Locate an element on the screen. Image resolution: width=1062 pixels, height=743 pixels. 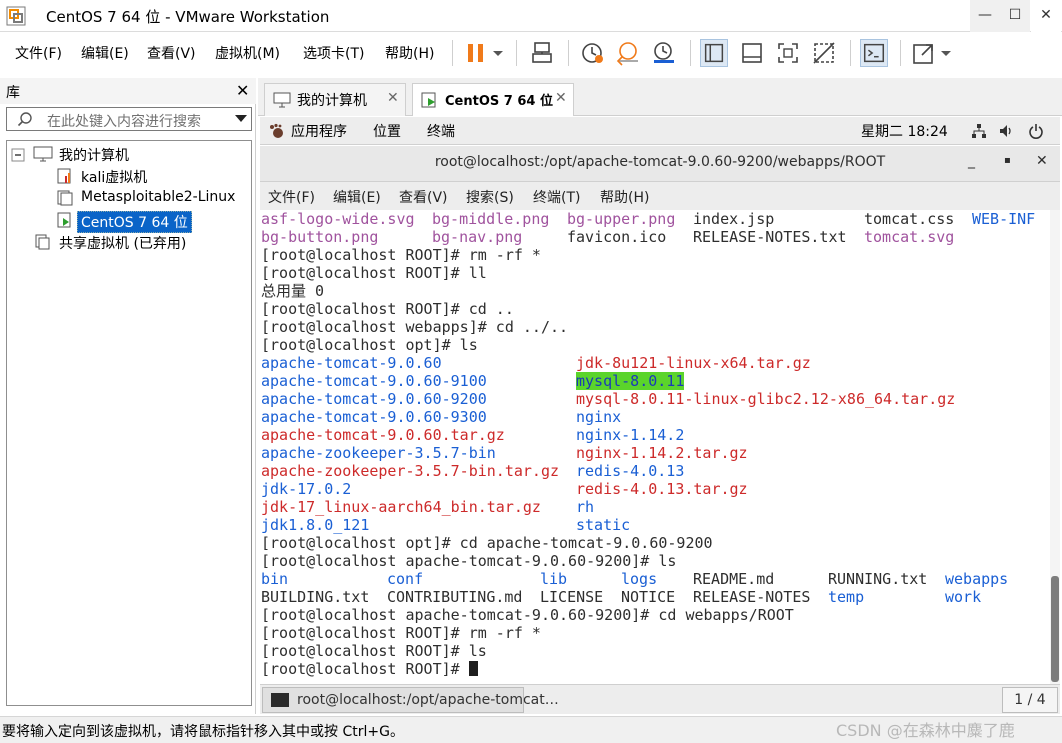
terminal-menu-search: 搜索(S) is located at coordinates (490, 197).